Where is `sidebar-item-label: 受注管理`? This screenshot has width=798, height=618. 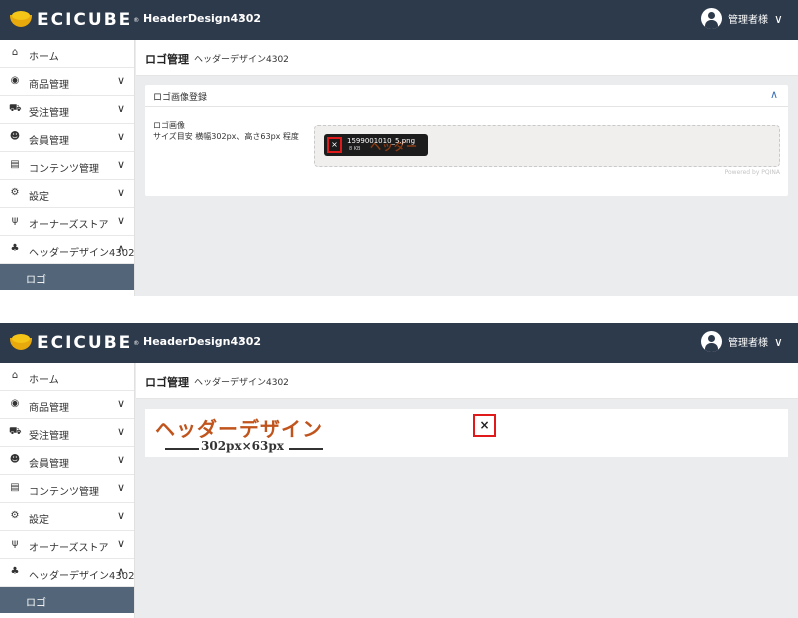
sidebar-item-label: 受注管理 is located at coordinates (49, 436).